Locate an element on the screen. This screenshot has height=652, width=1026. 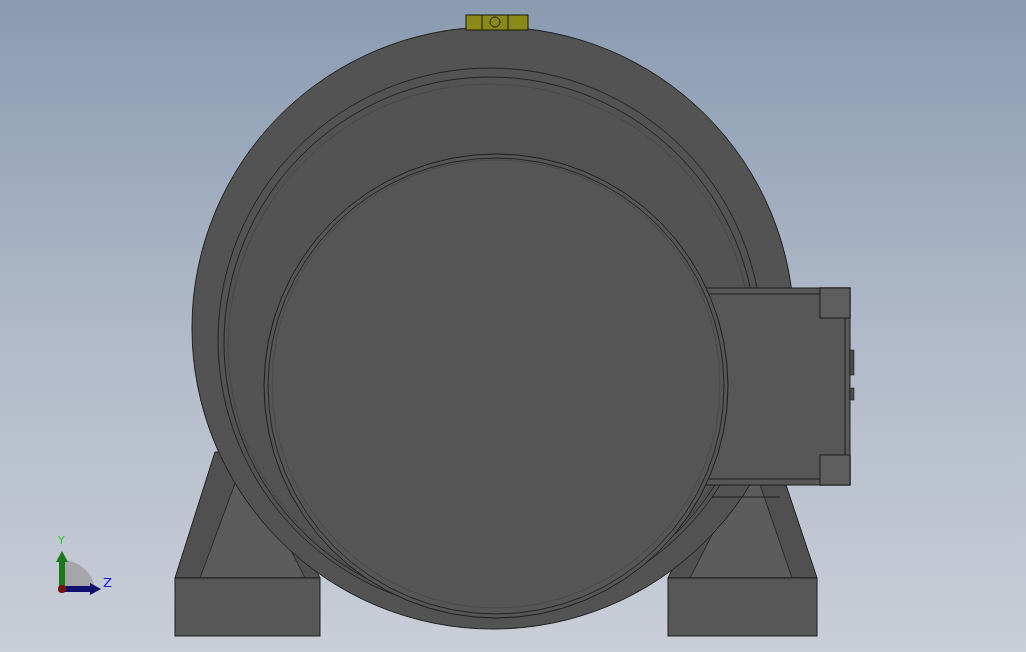
axis-triad is located at coordinates (78, 573).